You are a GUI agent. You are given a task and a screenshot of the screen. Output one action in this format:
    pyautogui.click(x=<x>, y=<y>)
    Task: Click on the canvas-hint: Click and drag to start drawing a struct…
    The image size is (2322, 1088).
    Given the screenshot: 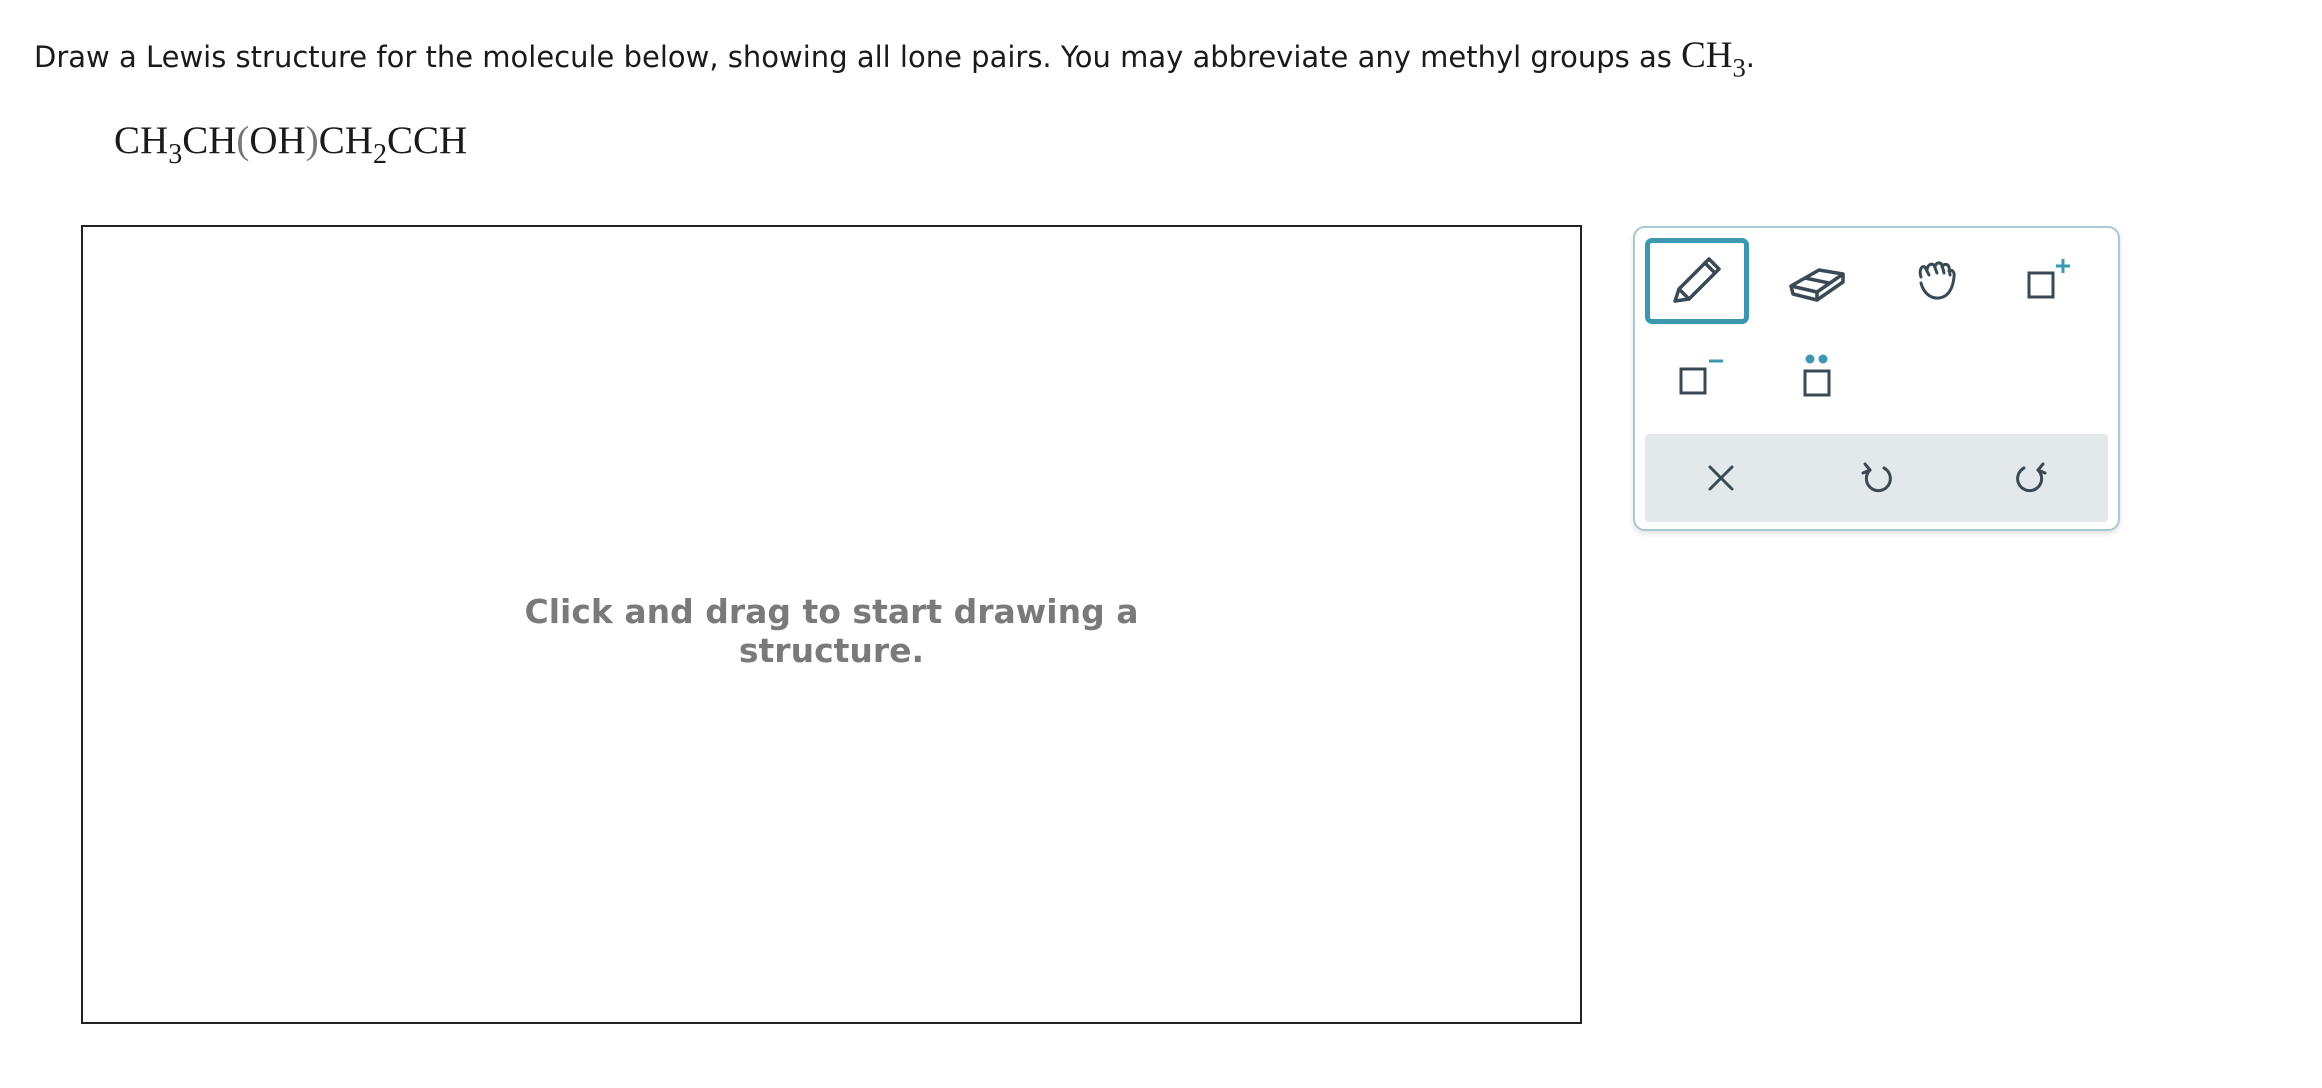 What is the action you would take?
    pyautogui.click(x=831, y=631)
    